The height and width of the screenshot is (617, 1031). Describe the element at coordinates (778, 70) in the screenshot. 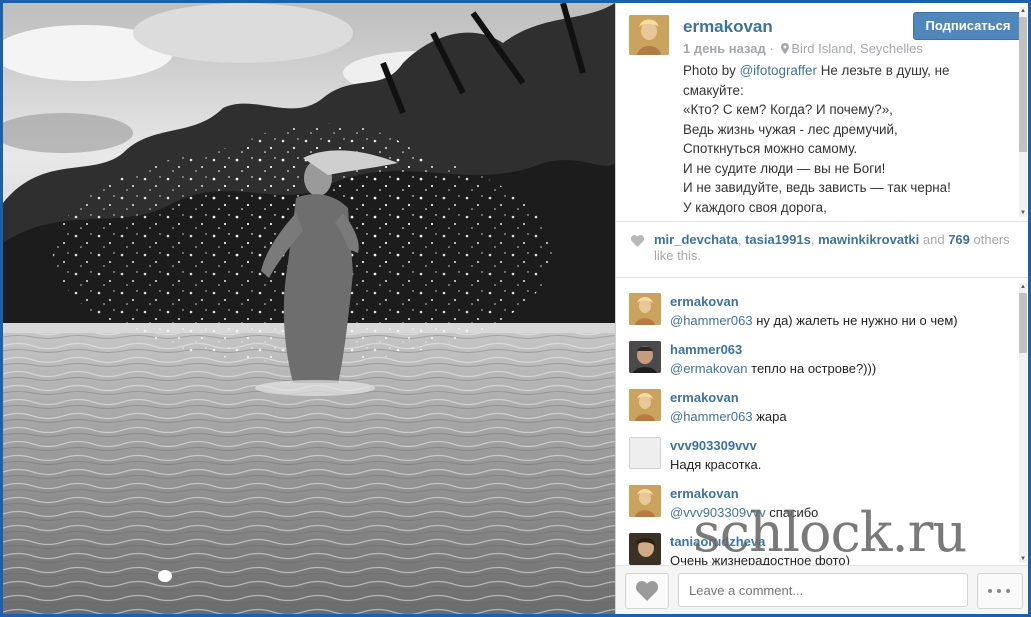

I see `caption-mention: @ifotograffer` at that location.